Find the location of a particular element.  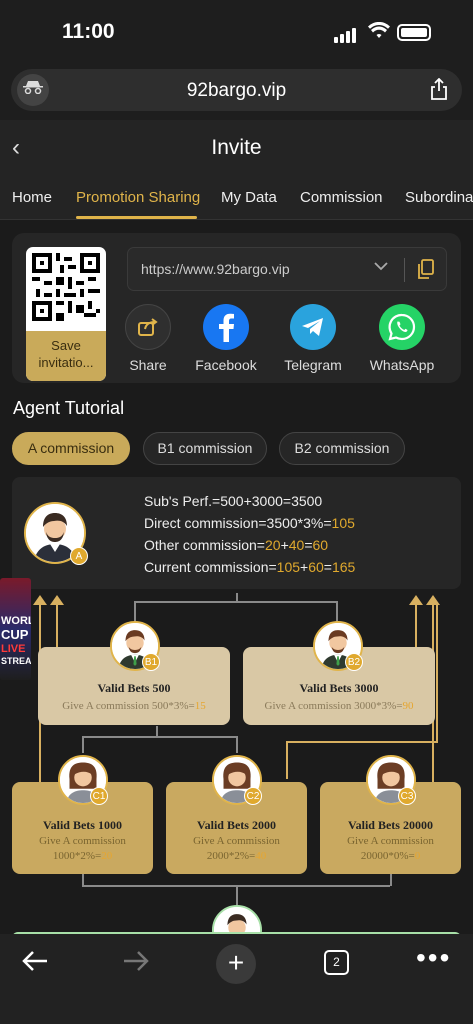

page-header: ‹ Invite is located at coordinates (236, 148).